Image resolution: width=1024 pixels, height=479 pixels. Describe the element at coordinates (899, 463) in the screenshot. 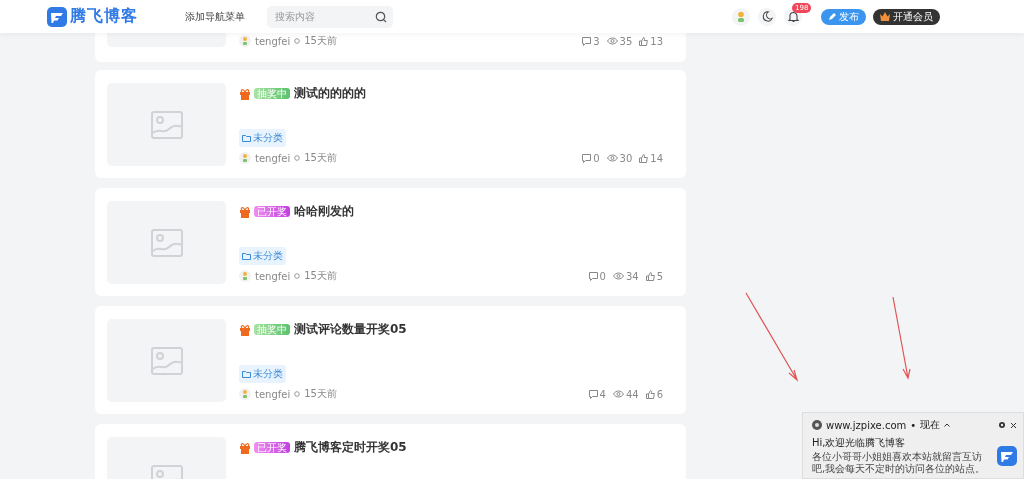

I see `notification-message: 各位小哥哥小姐姐喜欢本站就留言互访吧,我会每天不定时的访问各位的站点。` at that location.